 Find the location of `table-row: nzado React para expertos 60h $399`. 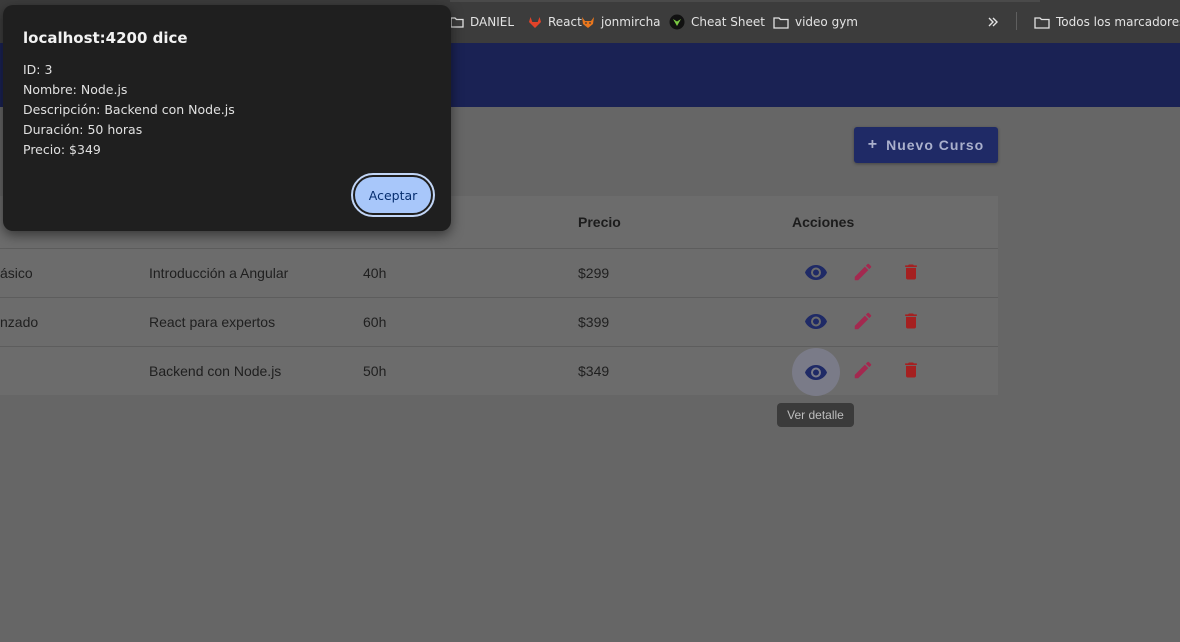

table-row: nzado React para expertos 60h $399 is located at coordinates (499, 322).